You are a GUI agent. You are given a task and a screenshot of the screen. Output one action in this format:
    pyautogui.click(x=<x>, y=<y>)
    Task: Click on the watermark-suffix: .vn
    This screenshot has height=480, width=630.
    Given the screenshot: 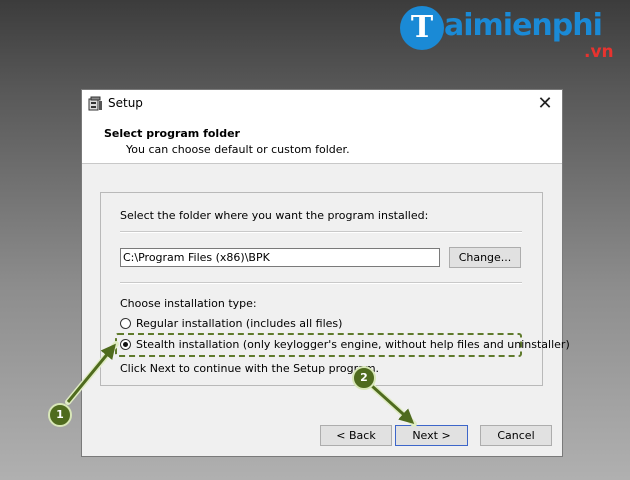 What is the action you would take?
    pyautogui.click(x=599, y=52)
    